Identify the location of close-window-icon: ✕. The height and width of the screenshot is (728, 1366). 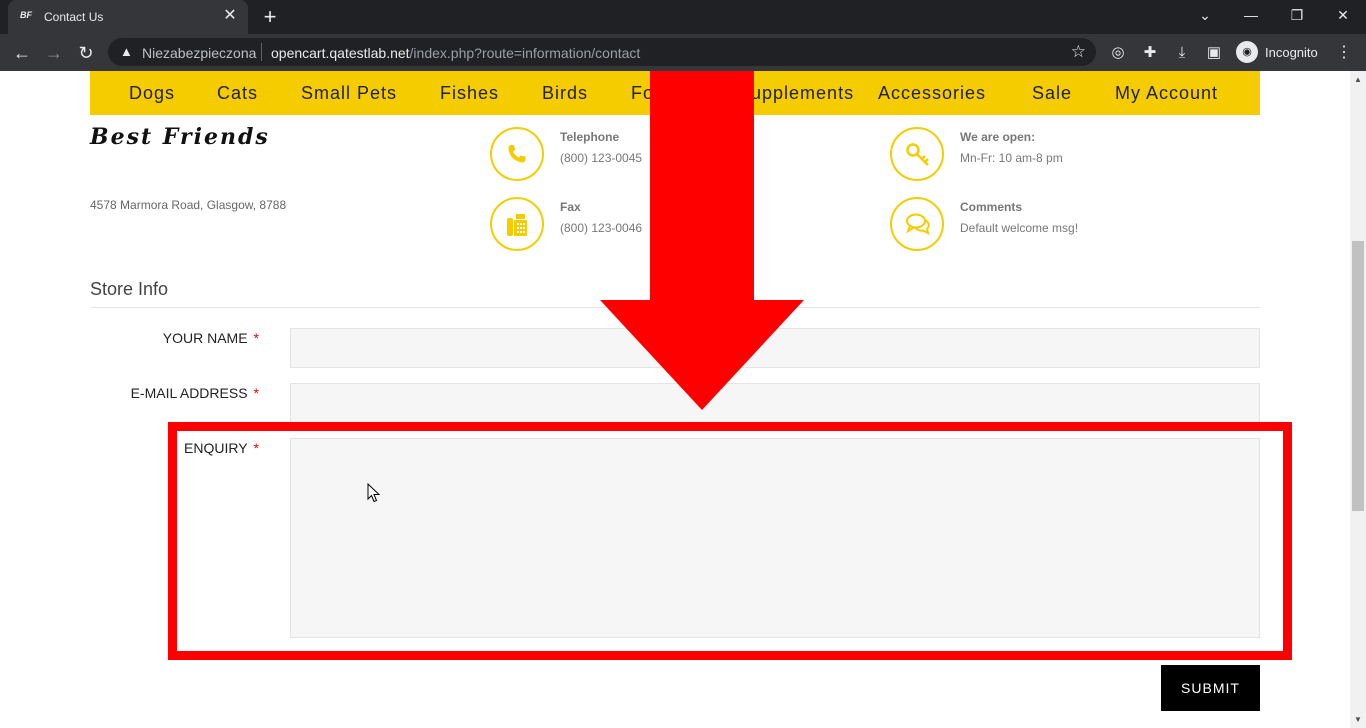
(1343, 15).